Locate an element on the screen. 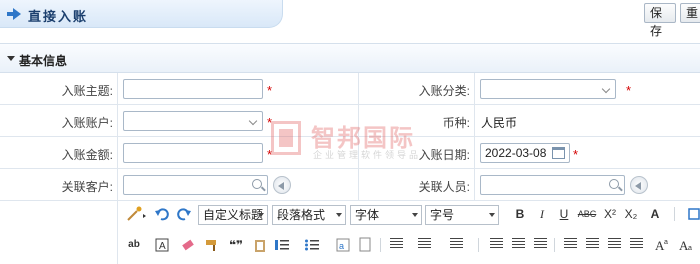 This screenshot has height=264, width=700. line-height-icon is located at coordinates (396, 244).